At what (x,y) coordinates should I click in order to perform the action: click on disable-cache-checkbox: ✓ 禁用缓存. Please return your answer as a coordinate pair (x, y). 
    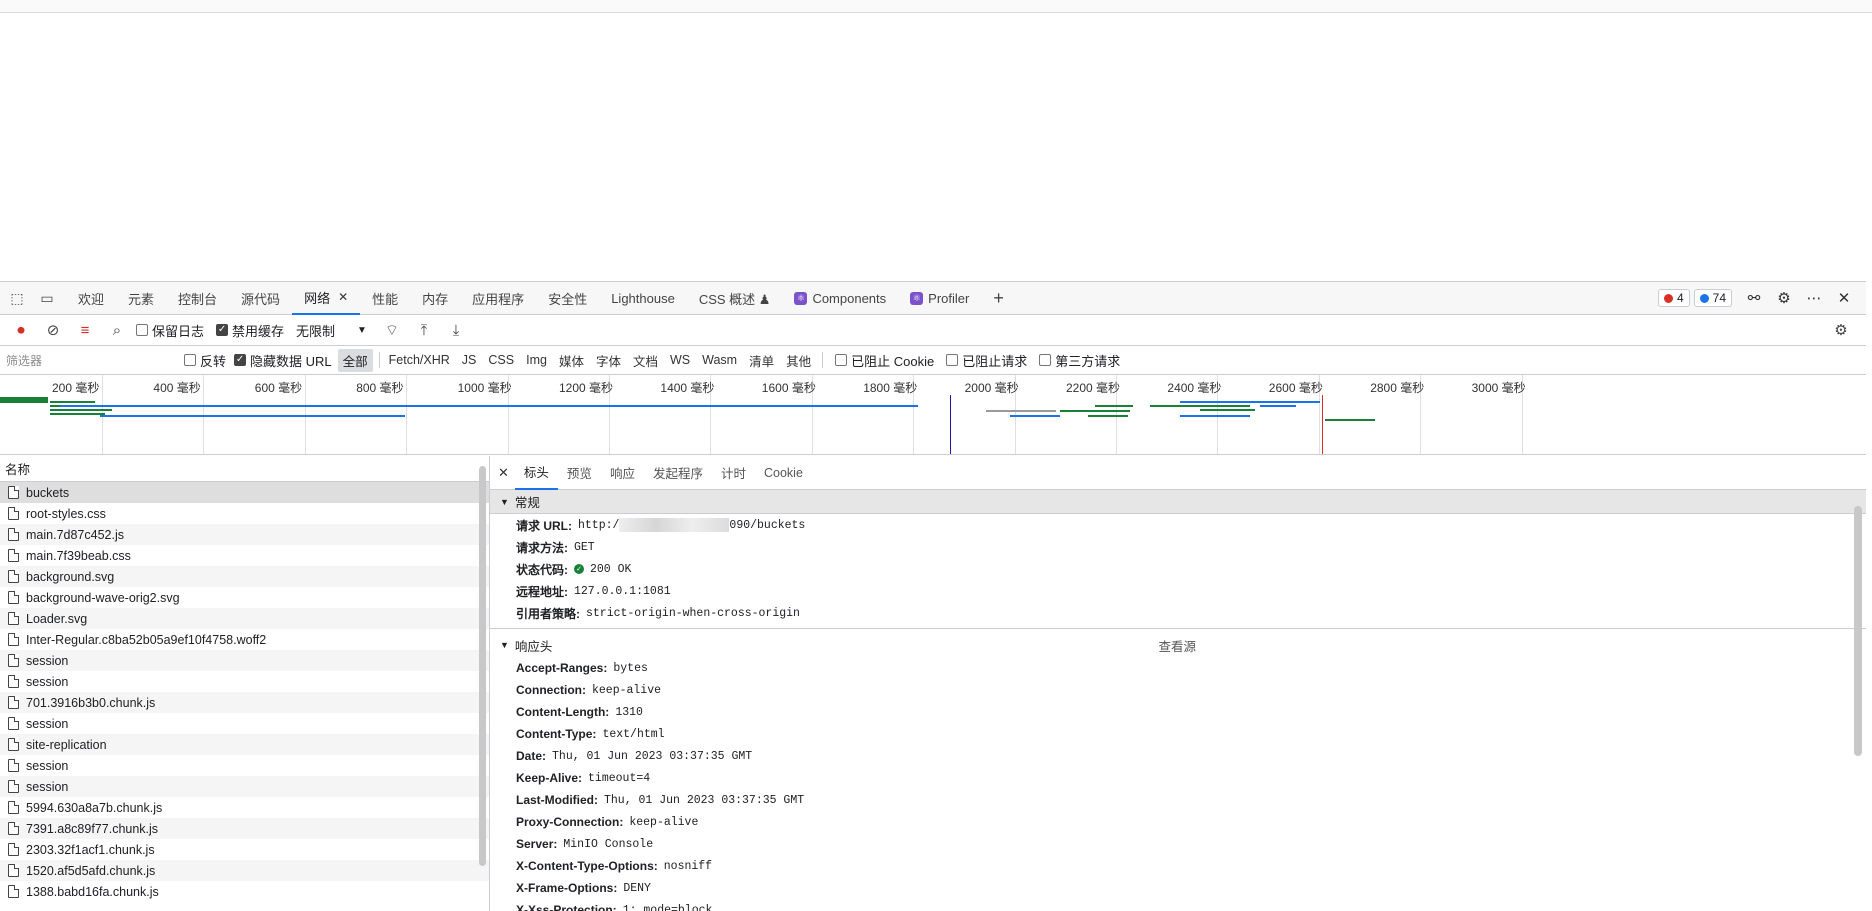
    Looking at the image, I should click on (250, 330).